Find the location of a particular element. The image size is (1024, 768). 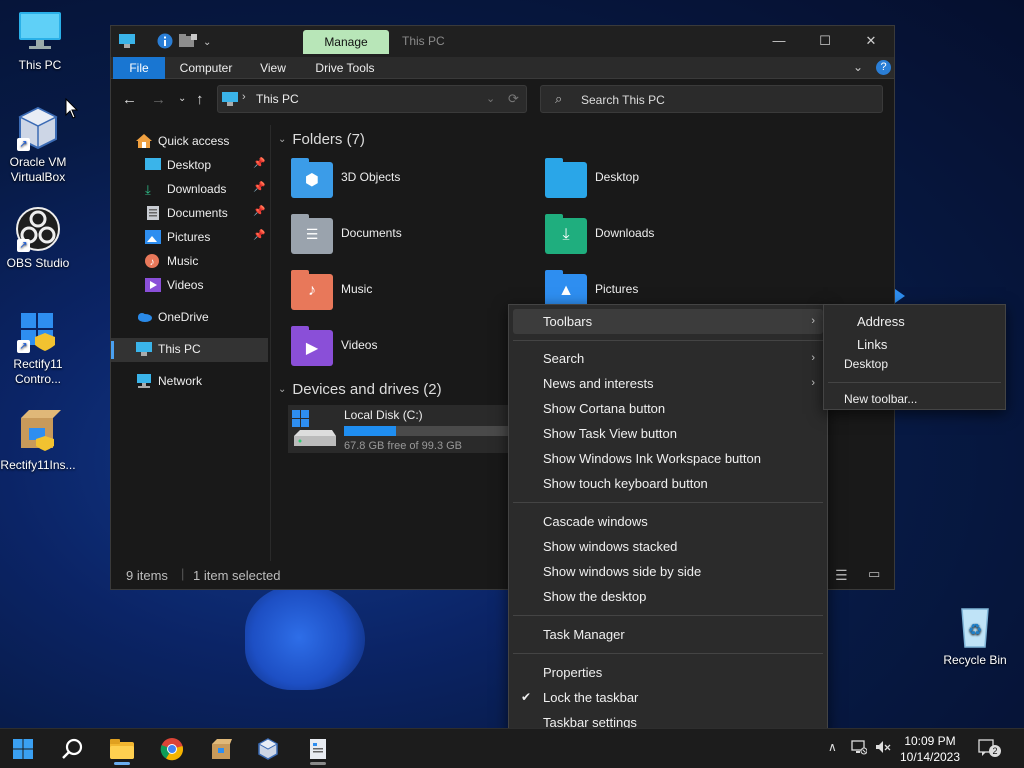

recent-locations-chevron-icon: ⌄ is located at coordinates (182, 98).